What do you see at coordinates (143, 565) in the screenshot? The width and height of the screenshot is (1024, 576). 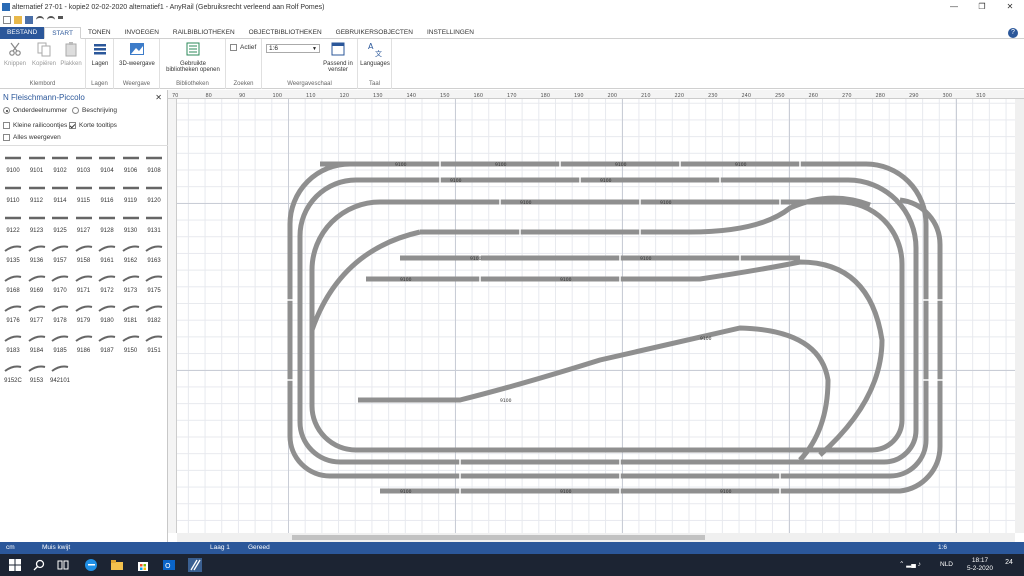 I see `store-icon` at bounding box center [143, 565].